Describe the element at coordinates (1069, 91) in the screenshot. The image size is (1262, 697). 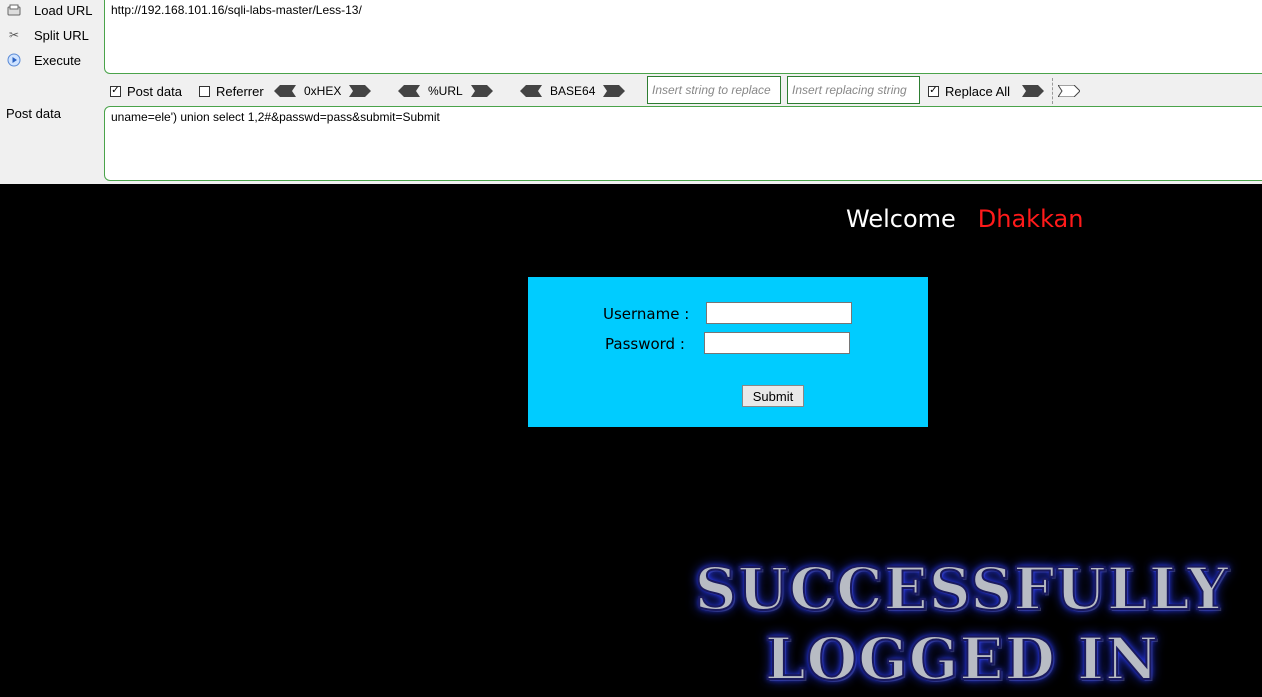
I see `replace-next-arrow-icon` at that location.